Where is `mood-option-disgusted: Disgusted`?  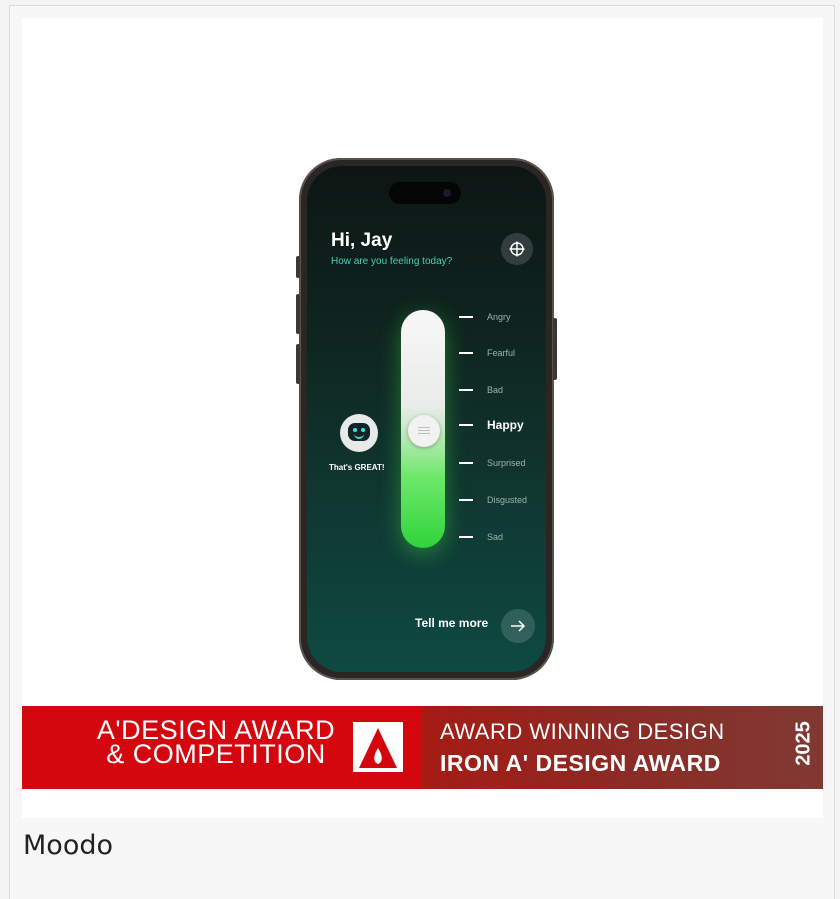 mood-option-disgusted: Disgusted is located at coordinates (493, 500).